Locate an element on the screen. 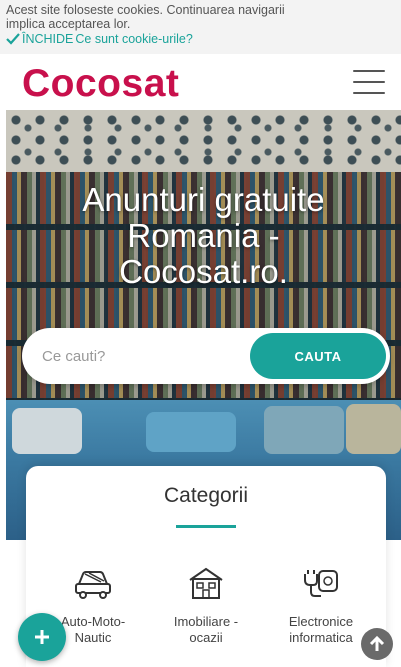 The width and height of the screenshot is (401, 667). cookie-info-link: Ce sunt cookie-urile? is located at coordinates (133, 39).